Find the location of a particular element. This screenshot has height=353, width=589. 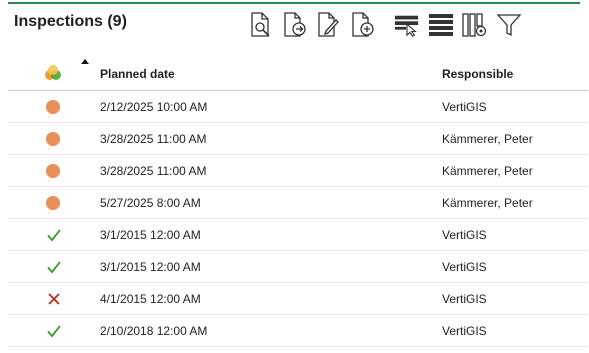

planned-date-cell: 2/12/2025 10:00 AM is located at coordinates (154, 107).